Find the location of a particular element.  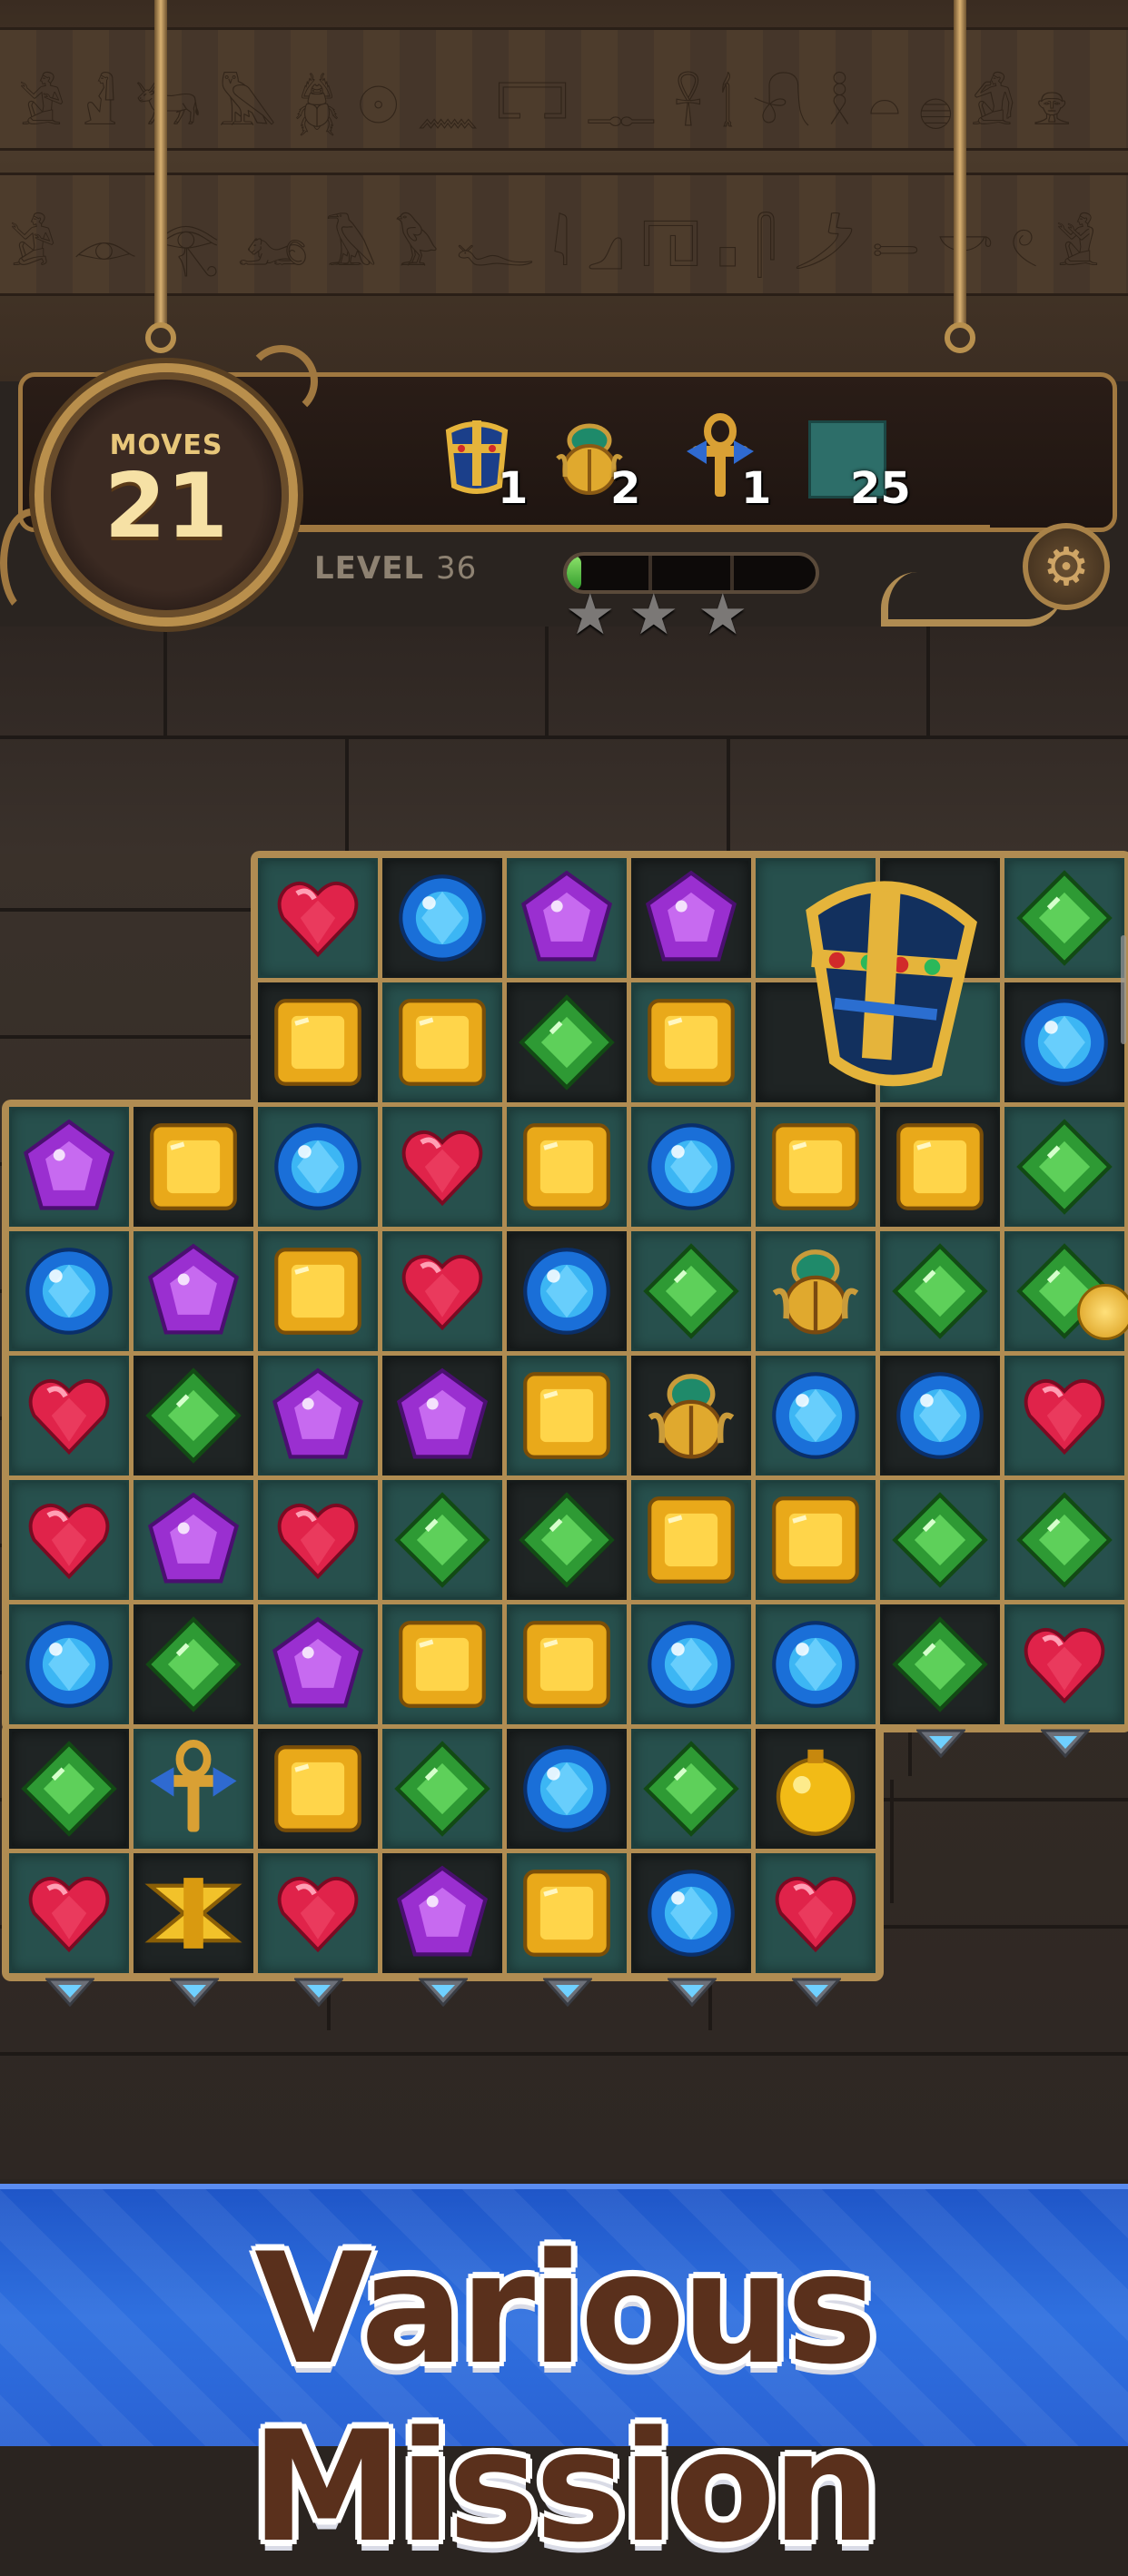

golden-orb-piece is located at coordinates (816, 1792).